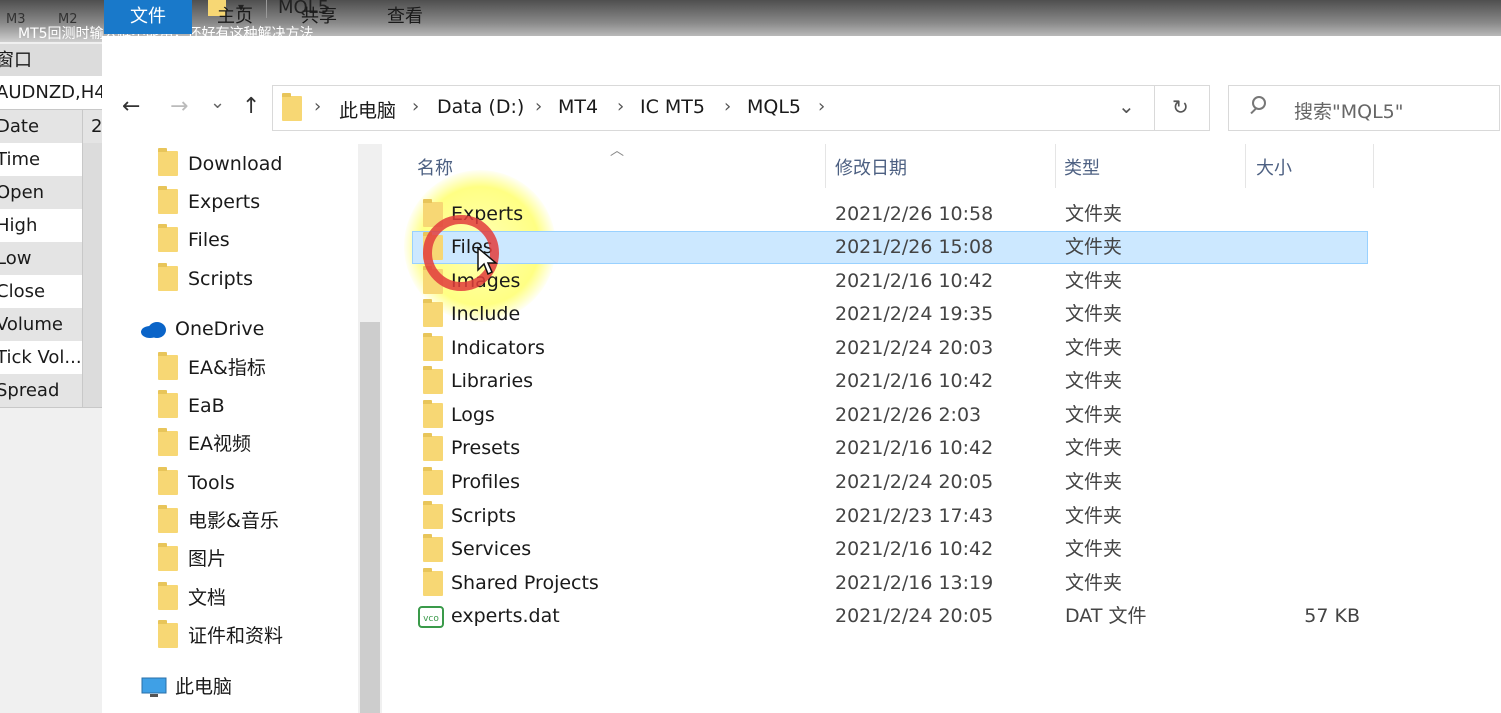  What do you see at coordinates (51, 160) in the screenshot?
I see `bg-row-time: Time` at bounding box center [51, 160].